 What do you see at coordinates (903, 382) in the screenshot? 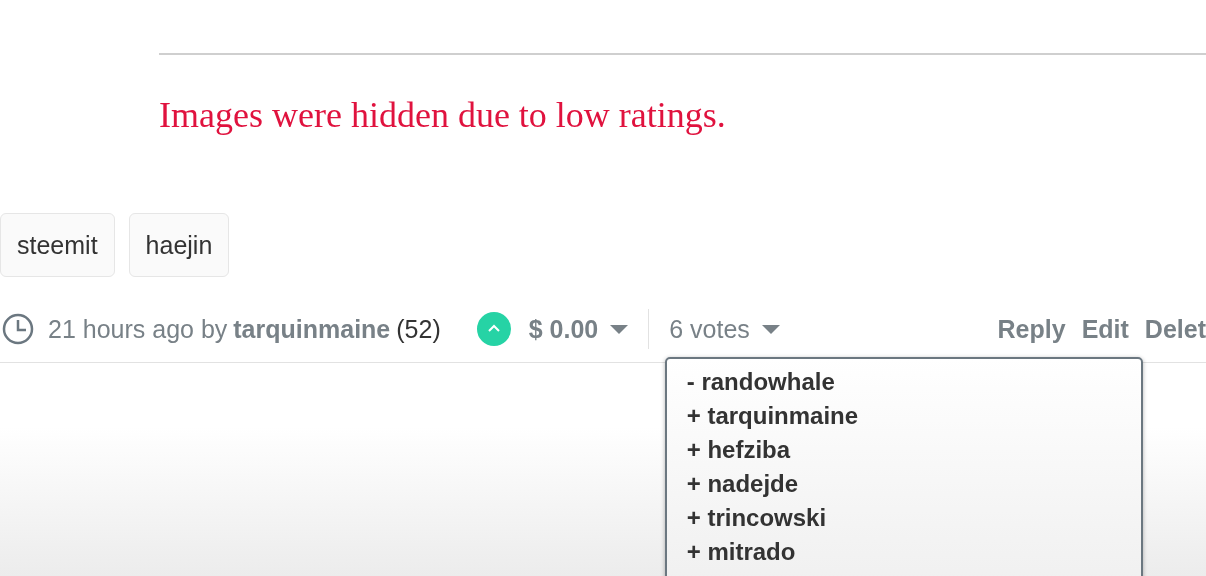
I see `voter-link: - randowhale` at bounding box center [903, 382].